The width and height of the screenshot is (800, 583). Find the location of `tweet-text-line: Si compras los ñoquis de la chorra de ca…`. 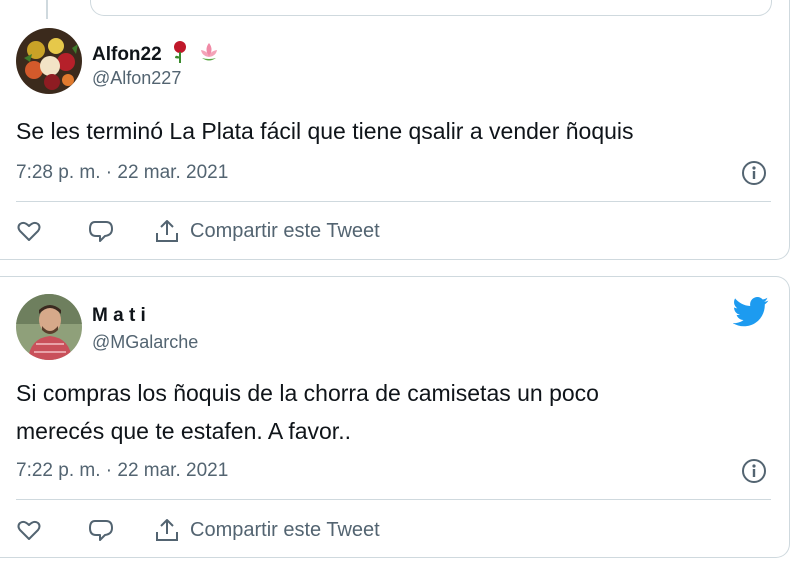

tweet-text-line: Si compras los ñoquis de la chorra de ca… is located at coordinates (307, 393).